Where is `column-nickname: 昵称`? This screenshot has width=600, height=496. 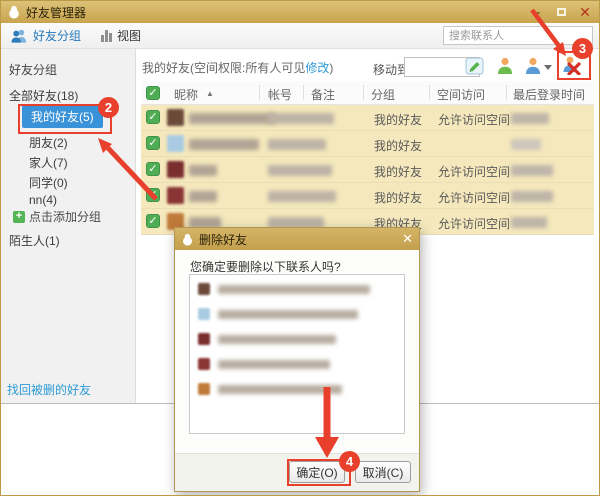
column-nickname: 昵称 is located at coordinates (186, 94).